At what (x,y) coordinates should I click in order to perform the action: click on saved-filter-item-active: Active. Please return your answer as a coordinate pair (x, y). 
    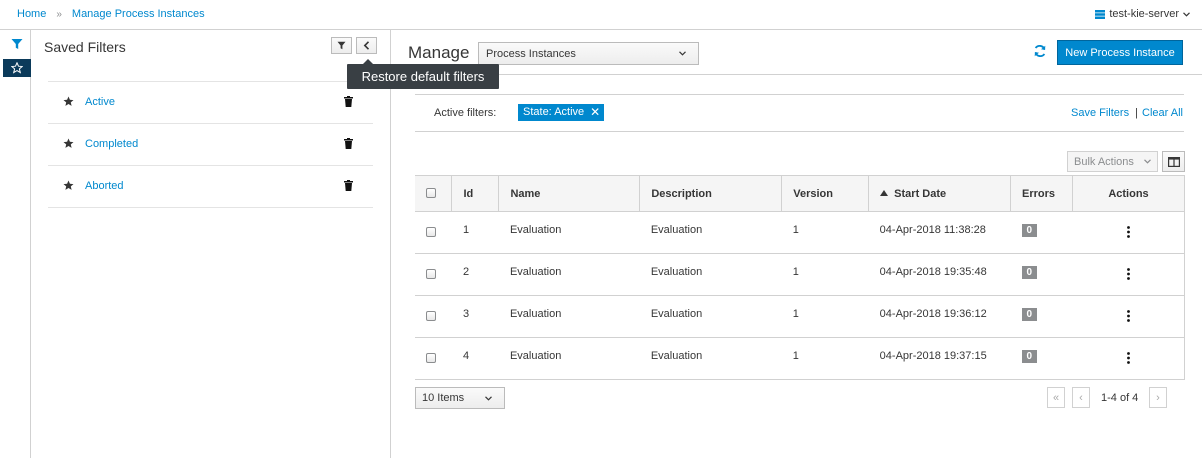
    Looking at the image, I should click on (210, 103).